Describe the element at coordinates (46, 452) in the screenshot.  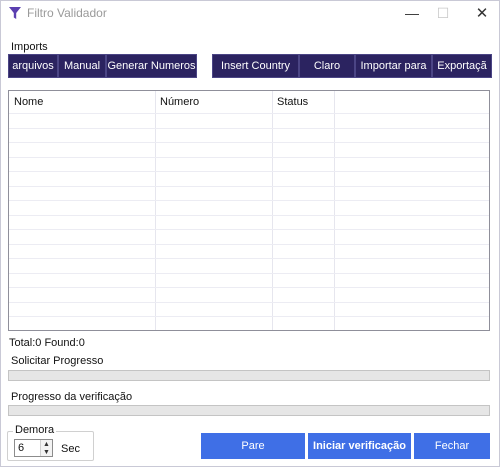
I see `stepper-down-icon: ▼` at that location.